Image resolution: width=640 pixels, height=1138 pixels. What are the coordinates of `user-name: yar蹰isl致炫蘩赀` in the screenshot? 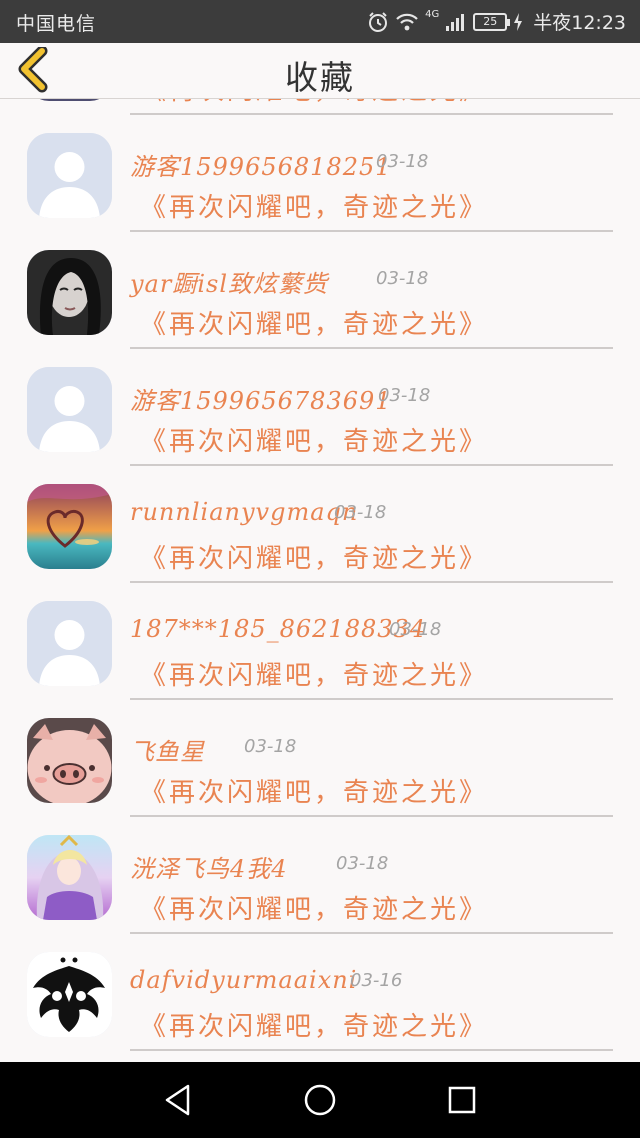 It's located at (229, 284).